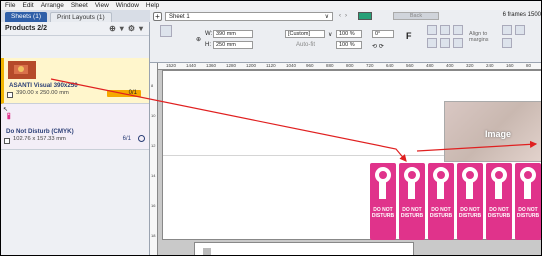 The image size is (542, 256). What do you see at coordinates (432, 43) in the screenshot?
I see `align-top-icon` at bounding box center [432, 43].